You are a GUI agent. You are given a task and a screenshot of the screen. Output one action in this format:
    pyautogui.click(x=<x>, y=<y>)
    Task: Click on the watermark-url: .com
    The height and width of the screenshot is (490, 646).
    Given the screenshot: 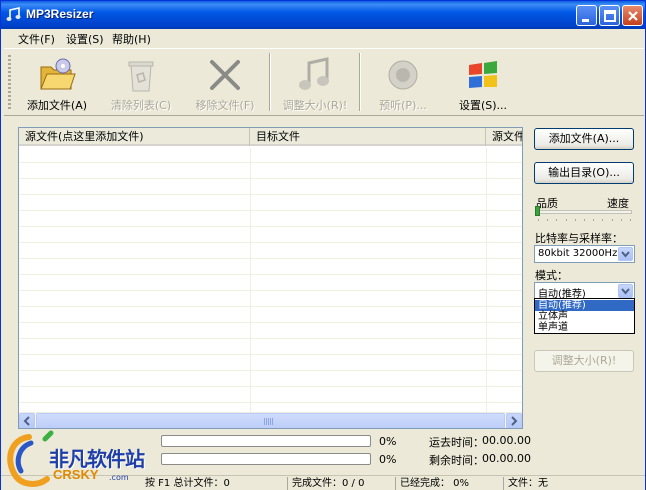 What is the action you would take?
    pyautogui.click(x=119, y=477)
    